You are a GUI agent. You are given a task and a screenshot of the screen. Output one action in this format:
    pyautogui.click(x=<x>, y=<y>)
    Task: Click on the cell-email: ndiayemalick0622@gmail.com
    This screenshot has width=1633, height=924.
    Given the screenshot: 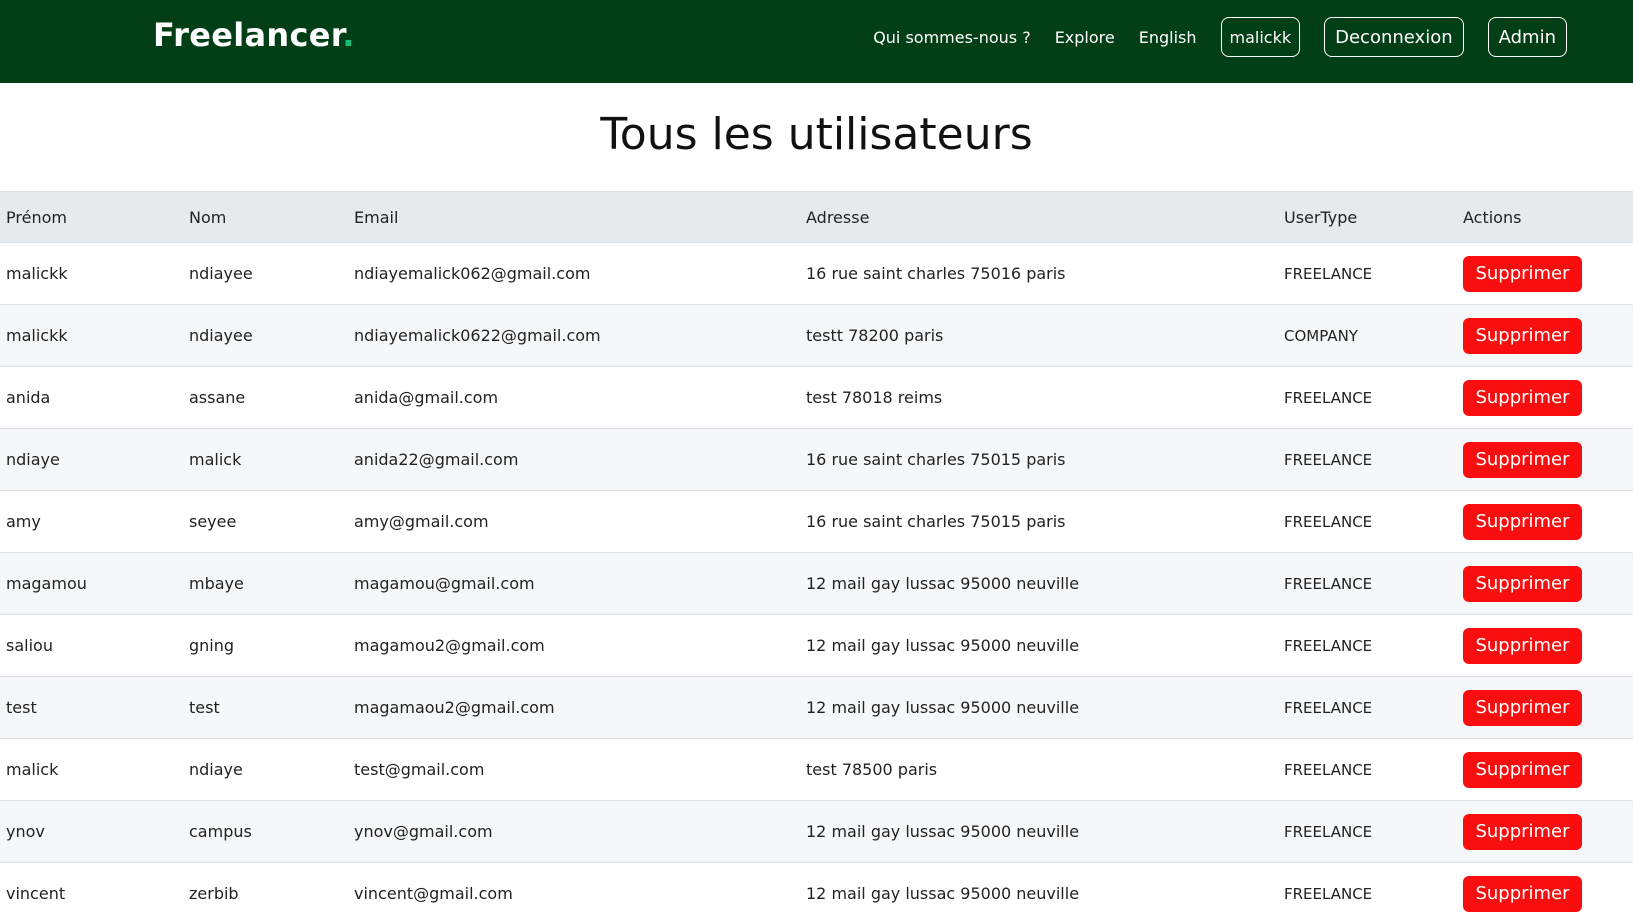 What is the action you would take?
    pyautogui.click(x=574, y=336)
    